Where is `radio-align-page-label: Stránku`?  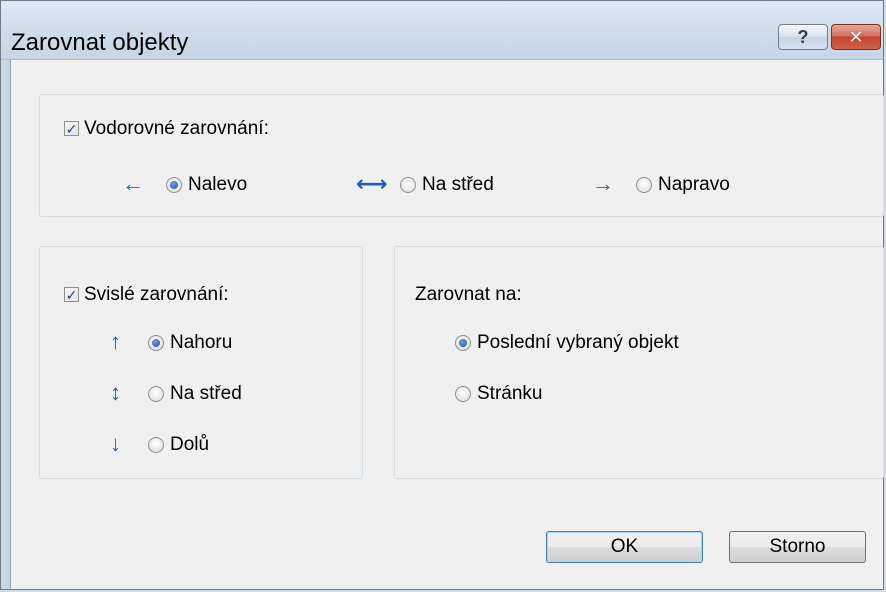 radio-align-page-label: Stránku is located at coordinates (509, 394).